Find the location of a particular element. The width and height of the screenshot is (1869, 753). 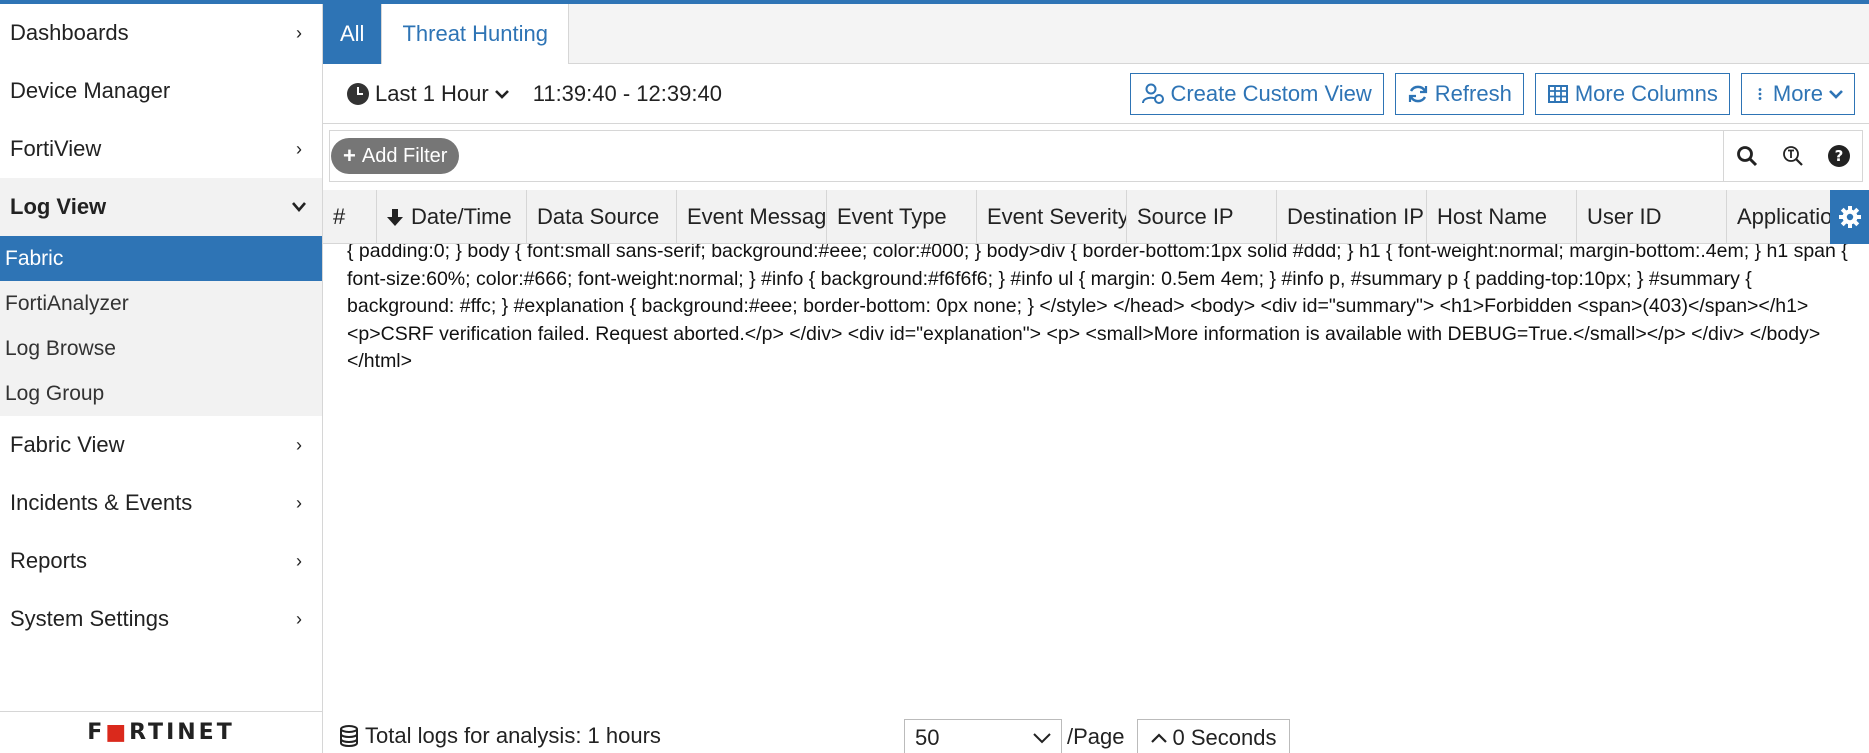

more-menu-button: More is located at coordinates (1797, 93).